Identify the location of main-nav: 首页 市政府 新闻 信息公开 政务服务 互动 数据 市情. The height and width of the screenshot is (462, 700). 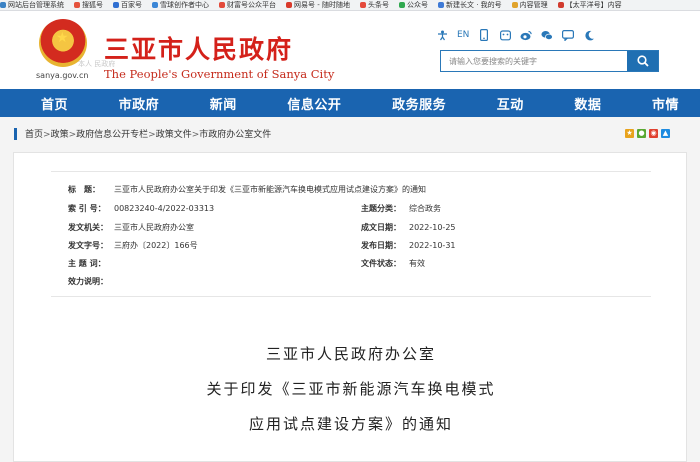
(350, 103).